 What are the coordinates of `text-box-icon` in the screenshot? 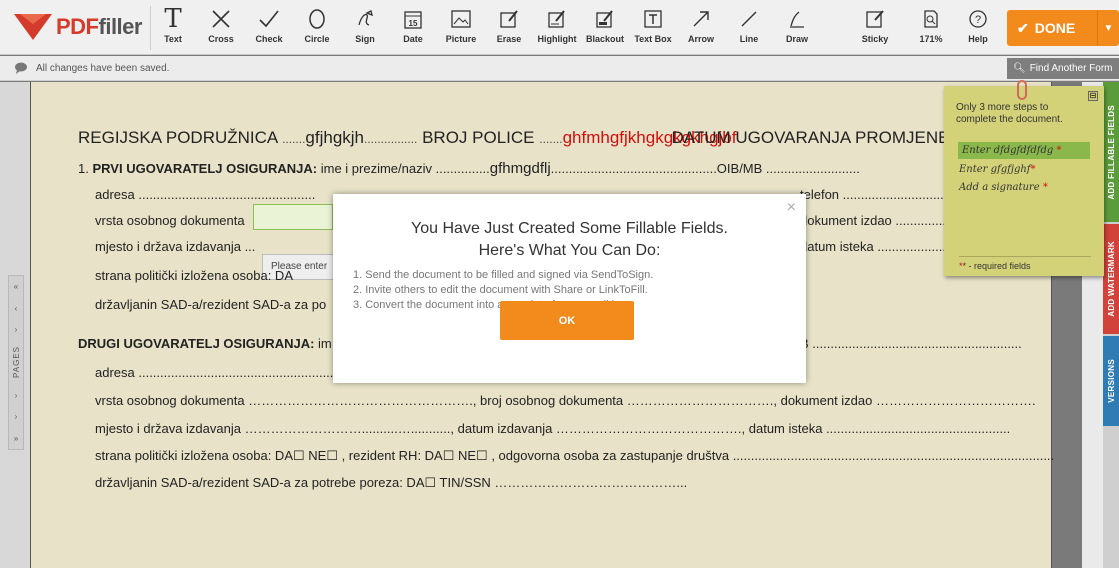 It's located at (653, 19).